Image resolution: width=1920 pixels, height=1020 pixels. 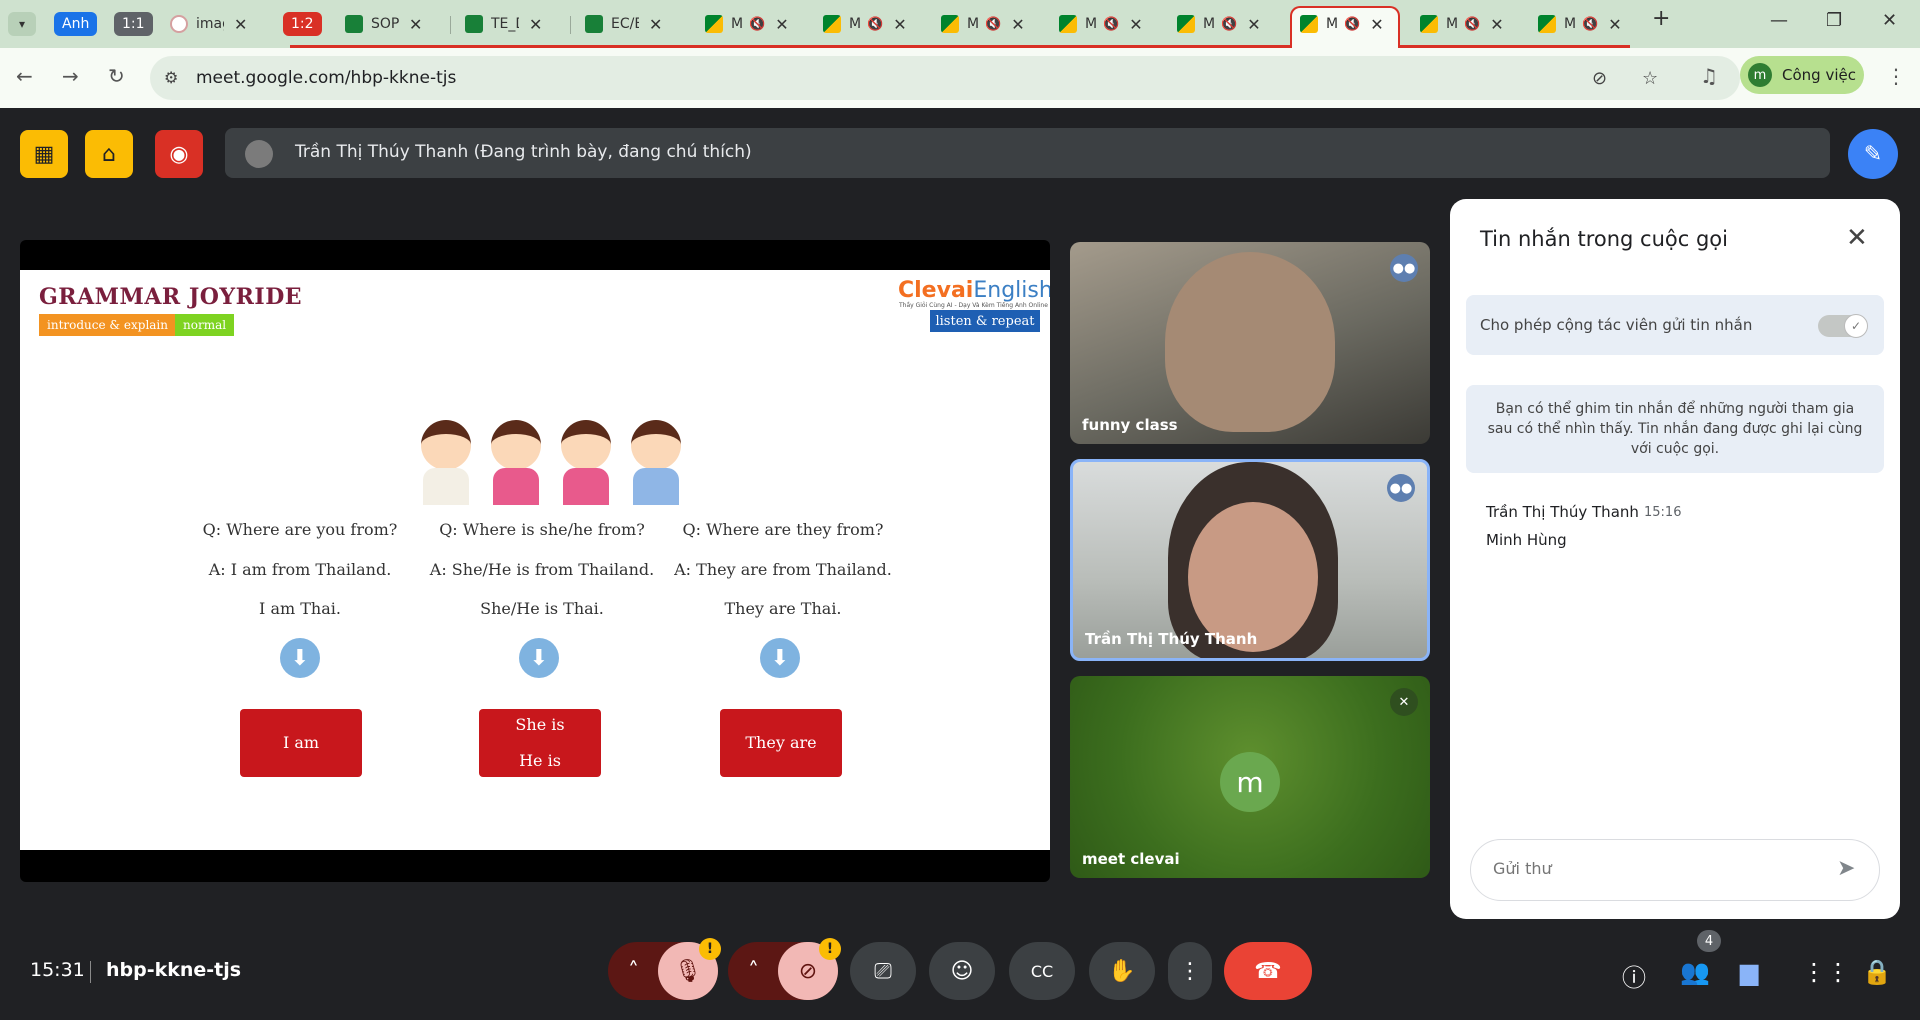 I want to click on leave-call-button: ☎, so click(x=1268, y=971).